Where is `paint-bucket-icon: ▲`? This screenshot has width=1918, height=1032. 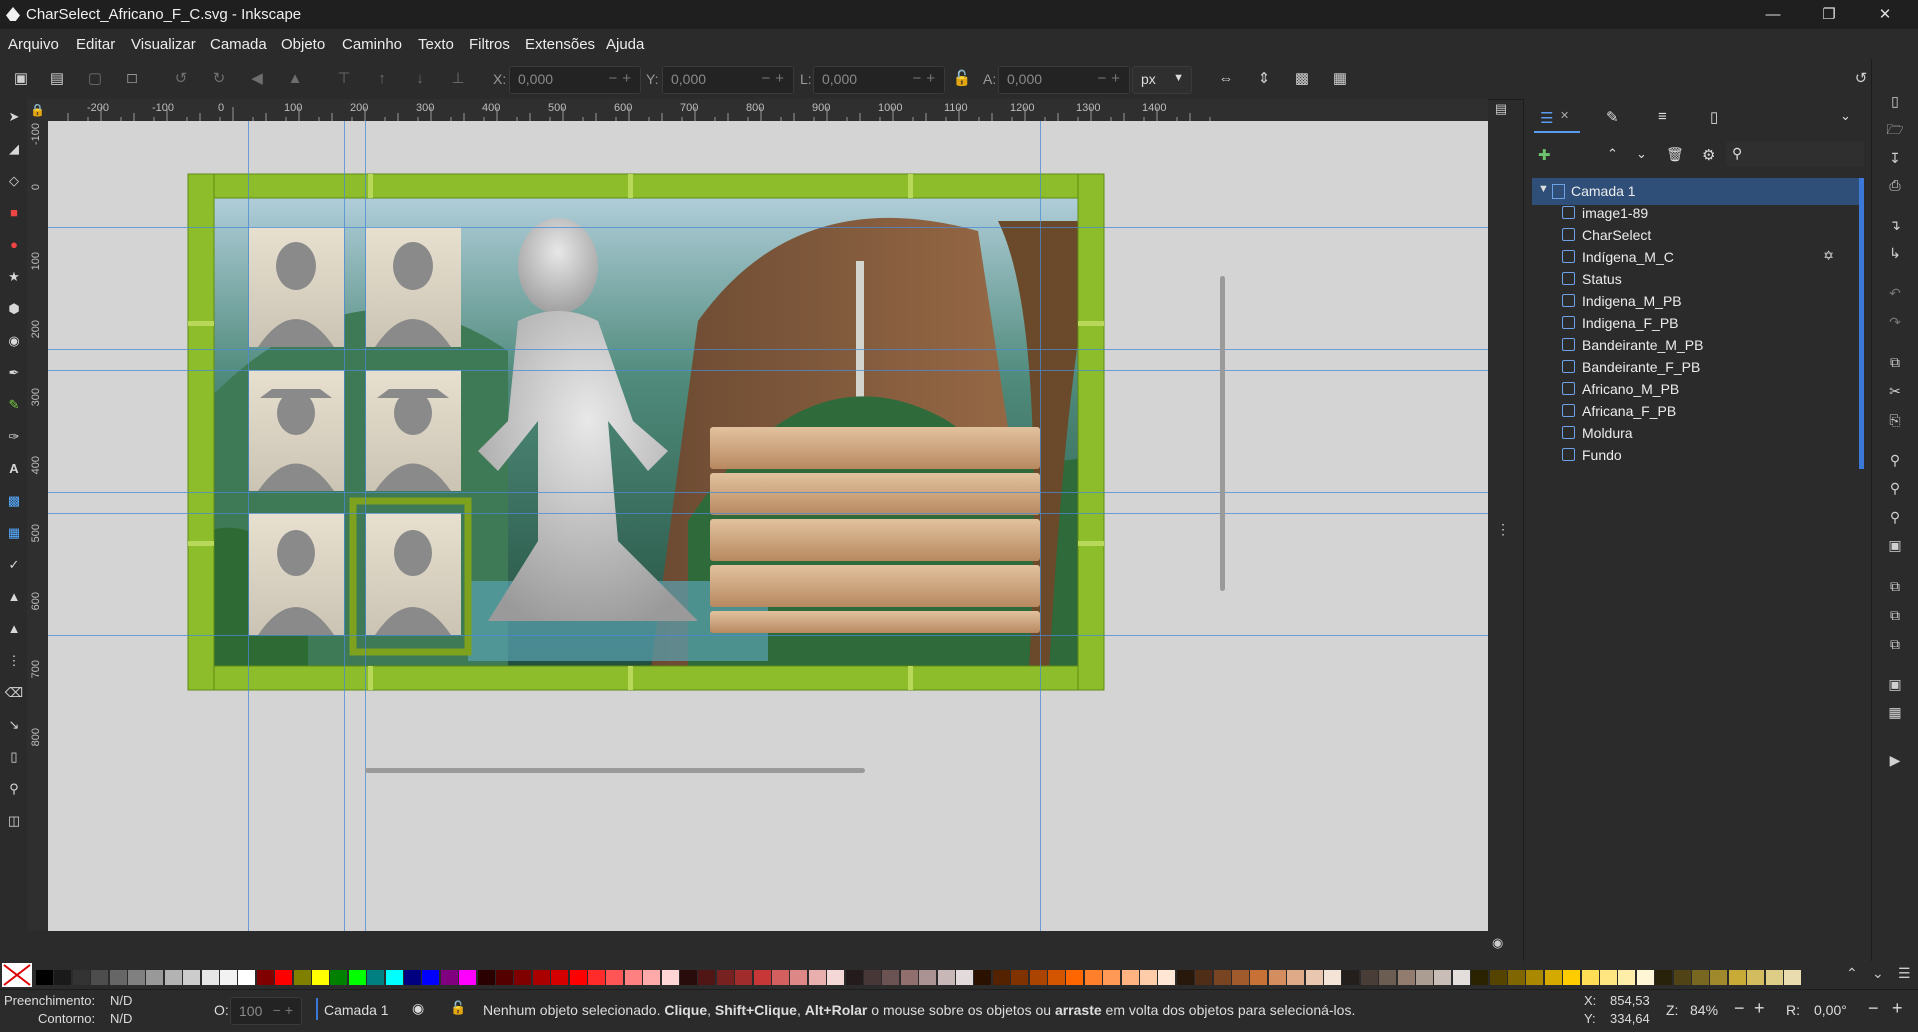
paint-bucket-icon: ▲ is located at coordinates (14, 597).